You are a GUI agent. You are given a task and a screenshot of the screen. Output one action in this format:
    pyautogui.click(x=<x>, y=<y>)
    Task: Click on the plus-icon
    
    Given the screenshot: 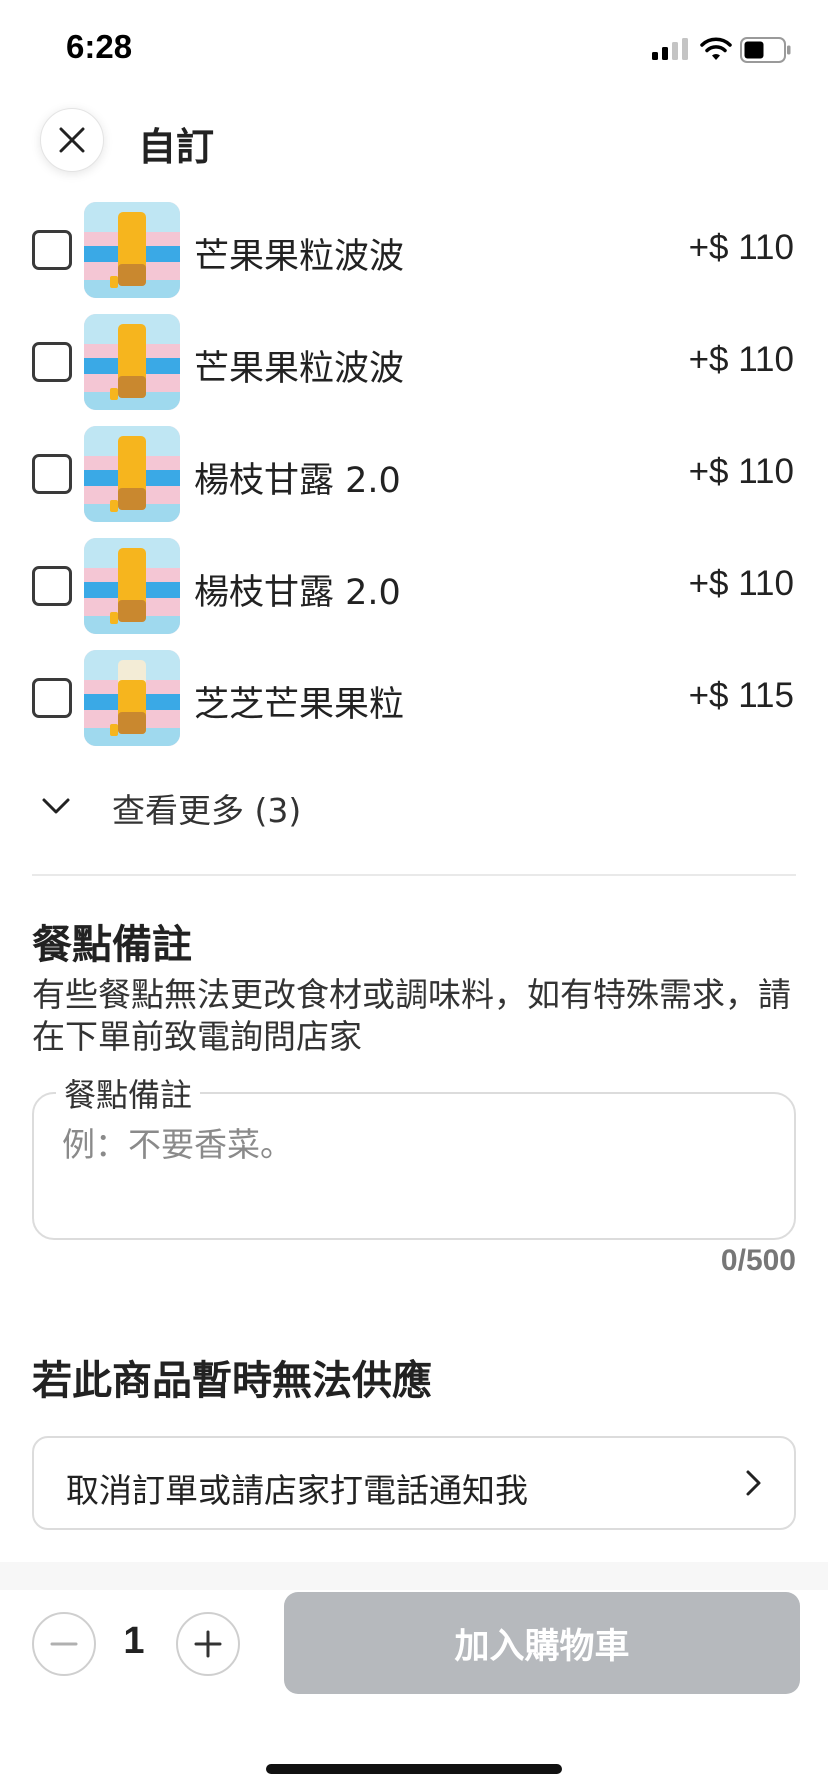 What is the action you would take?
    pyautogui.click(x=208, y=1644)
    